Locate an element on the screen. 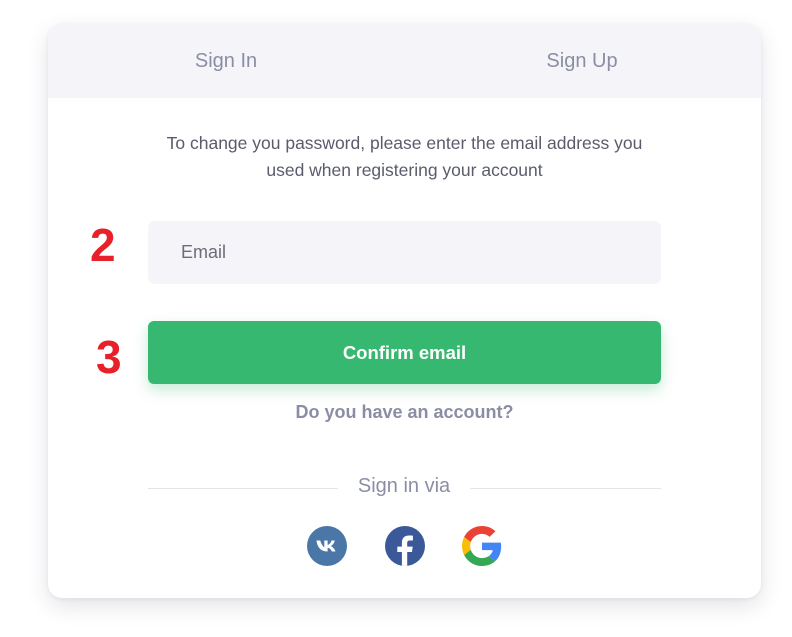  have-account-link: Do you have an account? is located at coordinates (404, 412).